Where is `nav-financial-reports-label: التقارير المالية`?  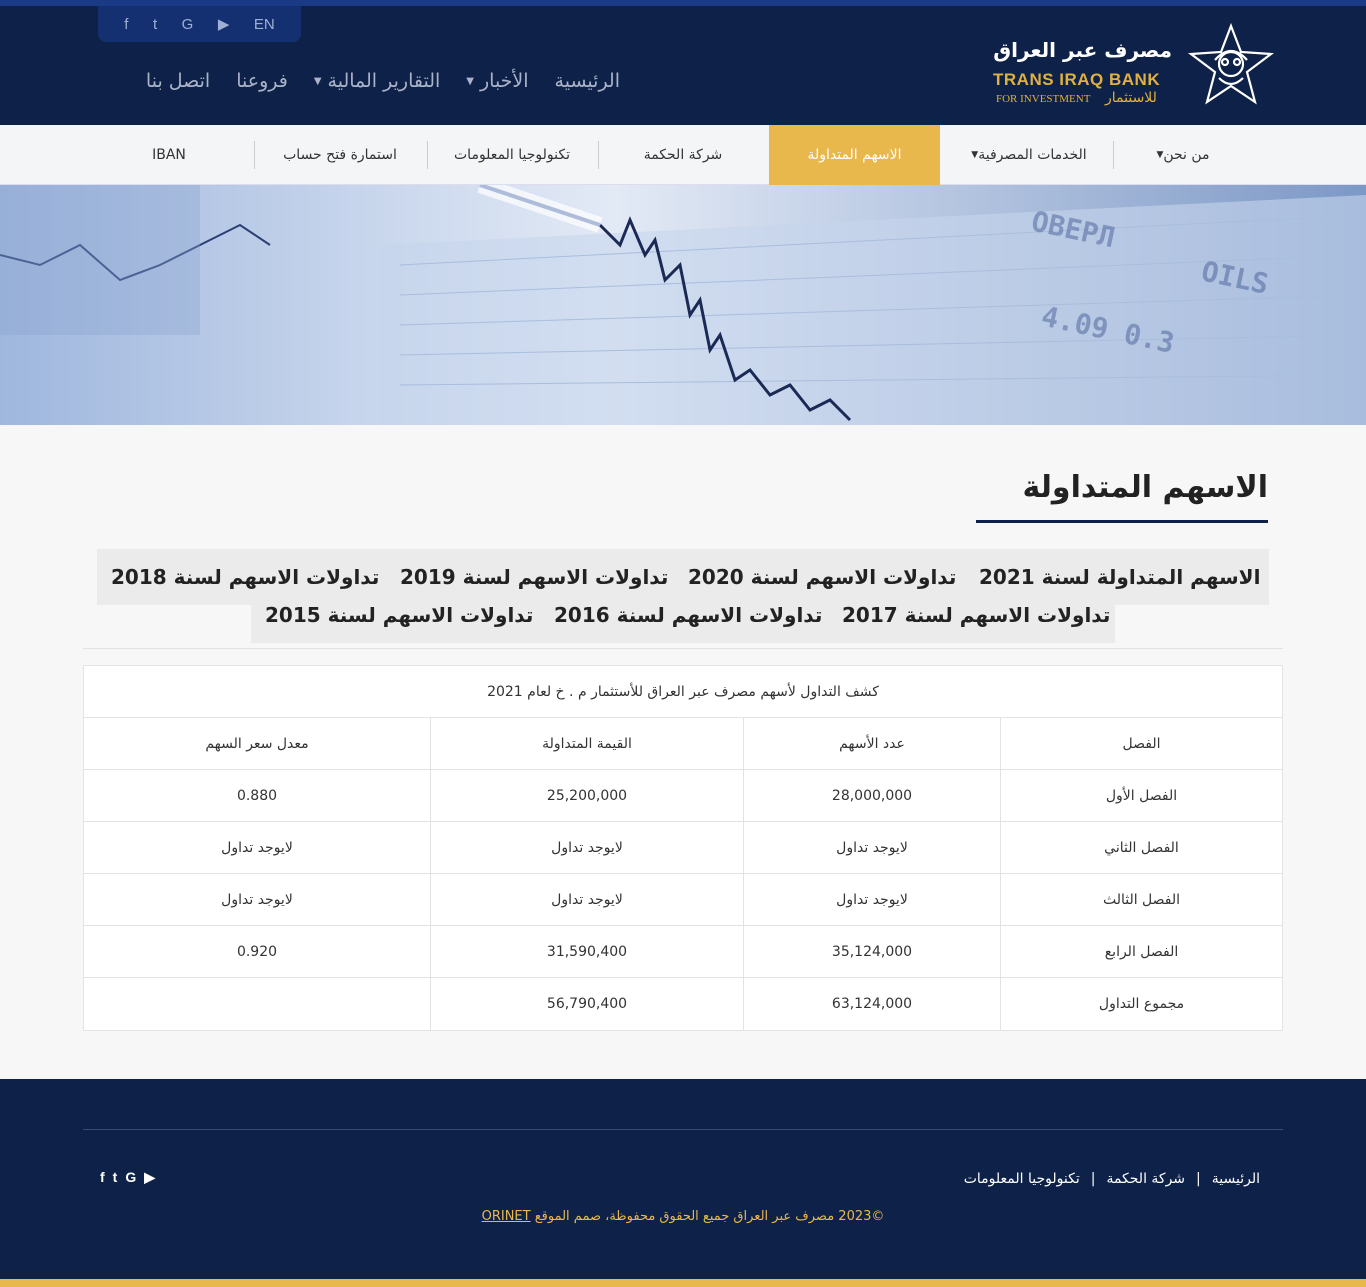 nav-financial-reports-label: التقارير المالية is located at coordinates (384, 81).